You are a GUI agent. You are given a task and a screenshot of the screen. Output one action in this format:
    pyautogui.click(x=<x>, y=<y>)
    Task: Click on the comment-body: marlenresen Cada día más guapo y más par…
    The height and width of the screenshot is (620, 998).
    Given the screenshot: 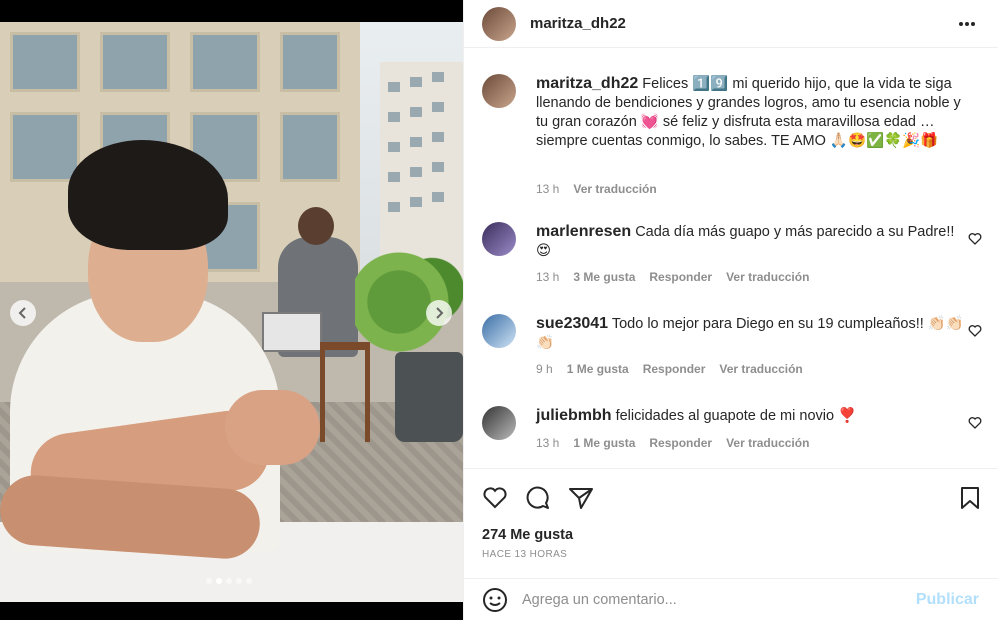 What is the action you would take?
    pyautogui.click(x=751, y=241)
    